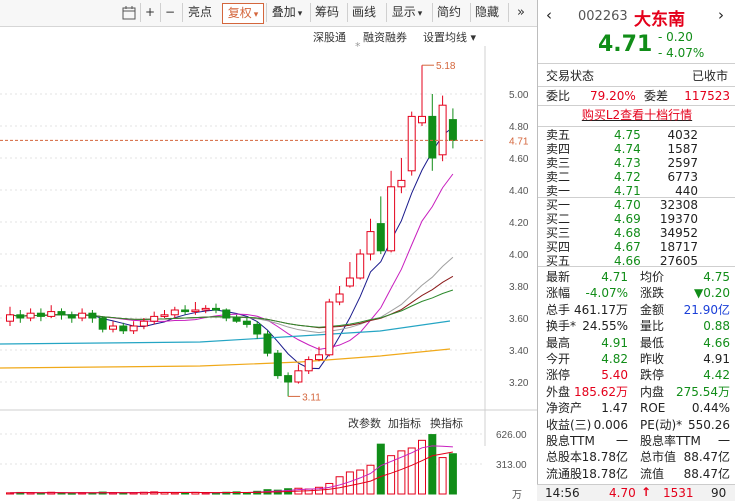 The image size is (735, 501). What do you see at coordinates (636, 76) in the screenshot?
I see `trade-status-row: 交易状态 已收市` at bounding box center [636, 76].